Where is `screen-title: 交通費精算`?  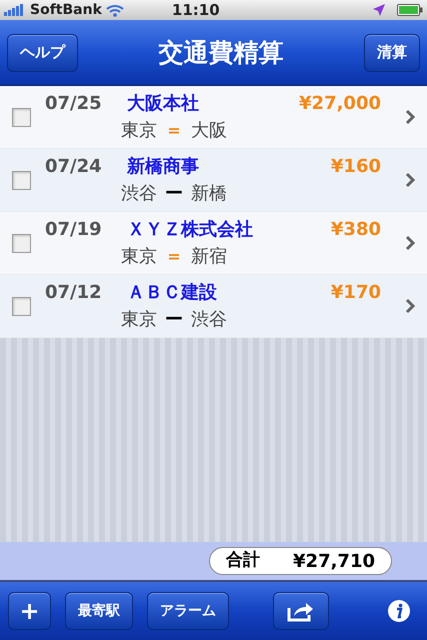 screen-title: 交通費精算 is located at coordinates (221, 52).